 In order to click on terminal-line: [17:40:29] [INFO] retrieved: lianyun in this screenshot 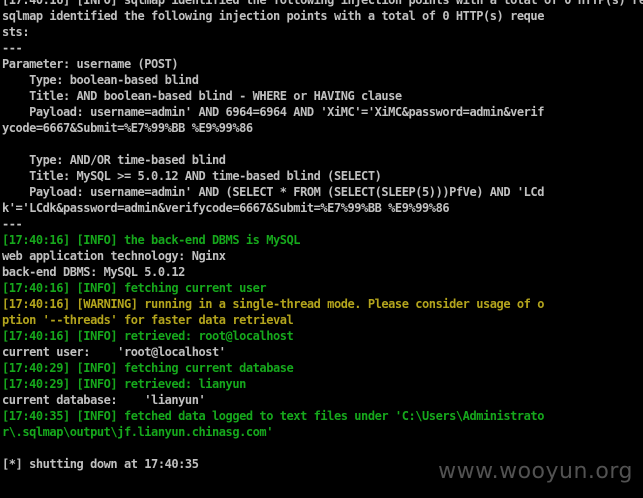, I will do `click(124, 384)`.